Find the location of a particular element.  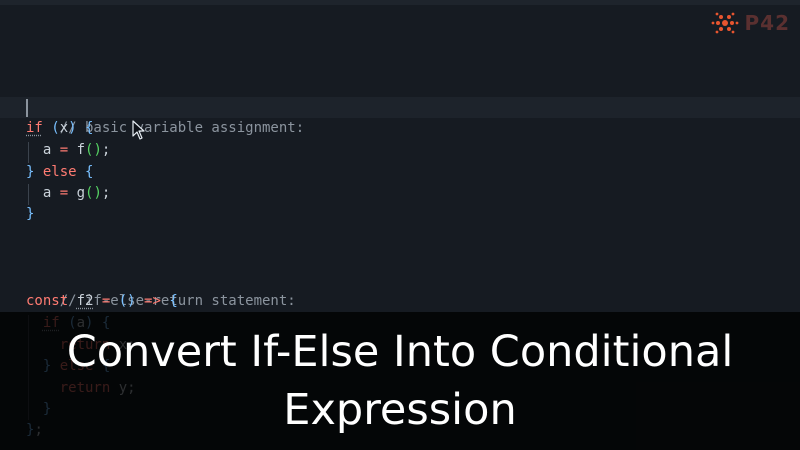

logo-text: P42 is located at coordinates (767, 23).